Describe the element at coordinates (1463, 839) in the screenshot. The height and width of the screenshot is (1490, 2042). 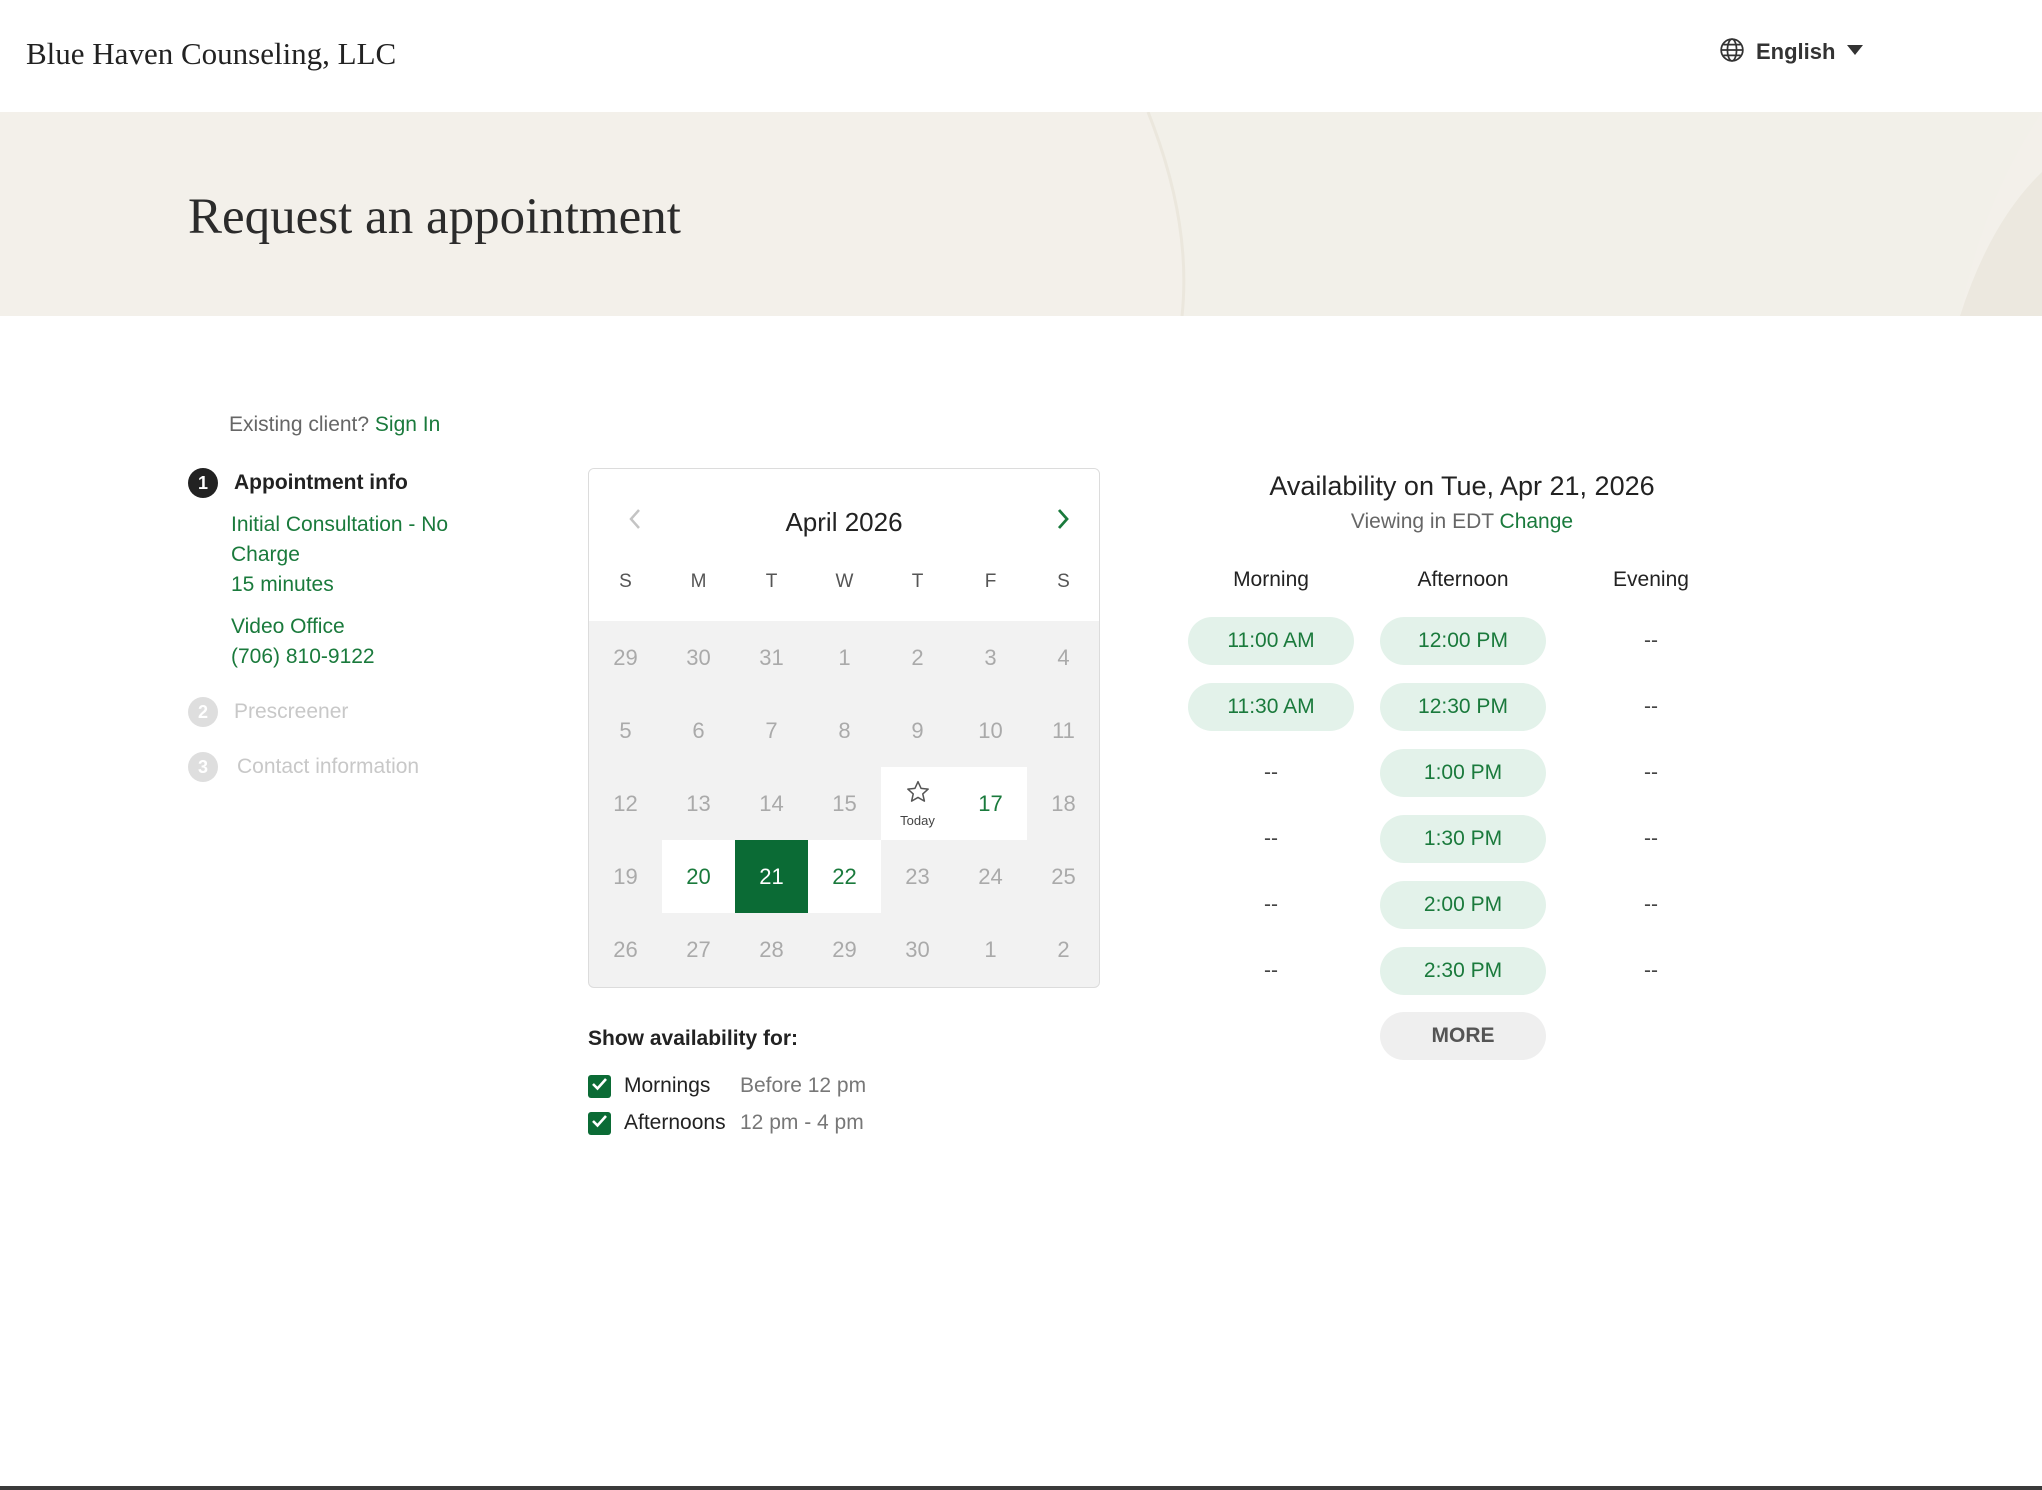
I see `time-slot-button: 1:30 PM` at that location.